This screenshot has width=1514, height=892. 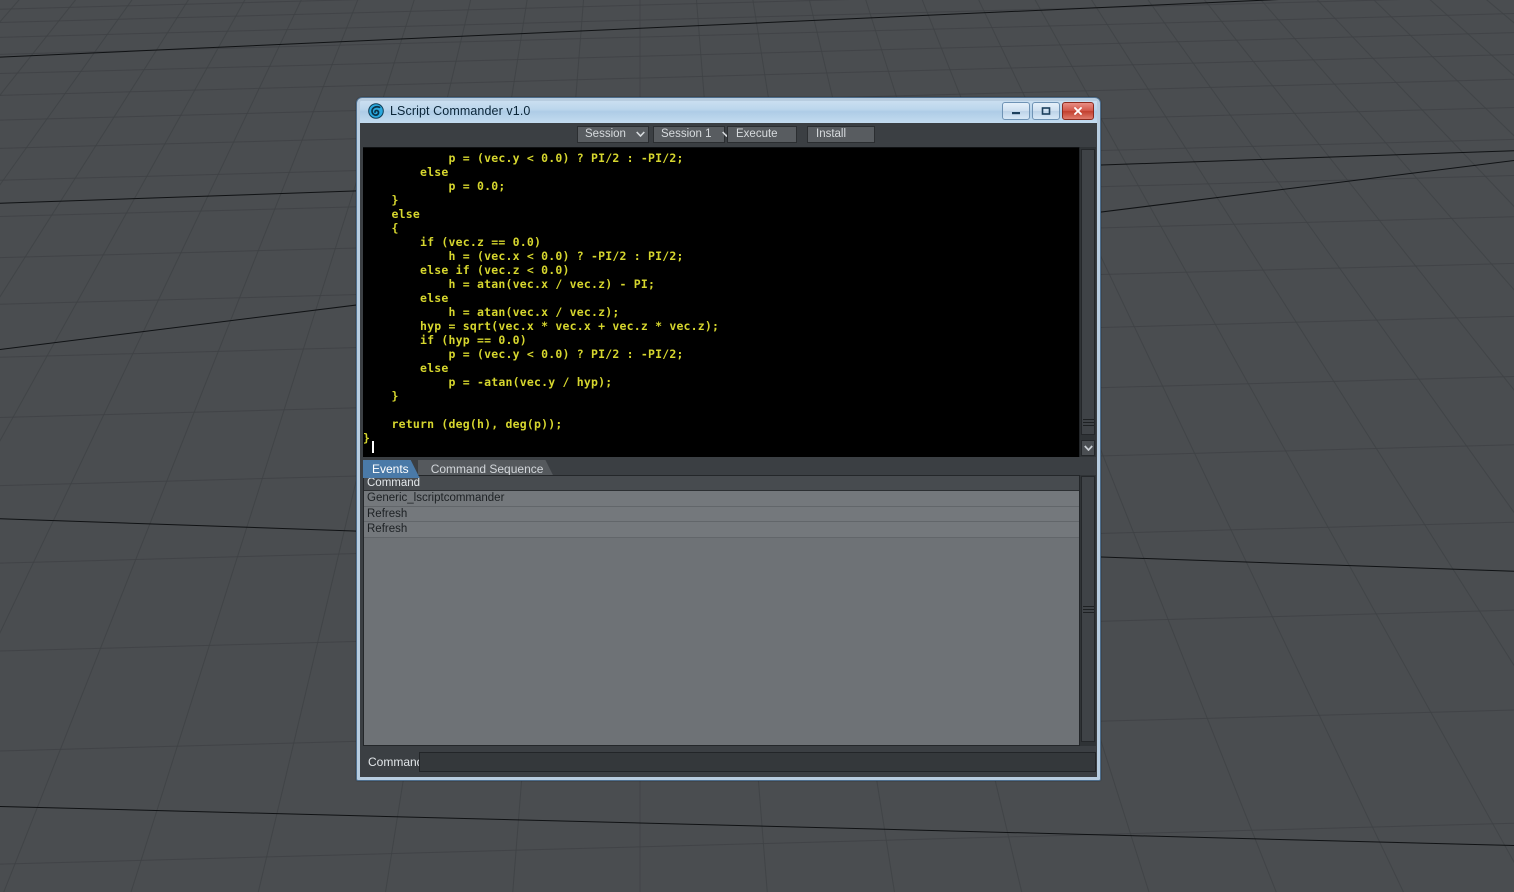 What do you see at coordinates (1078, 110) in the screenshot?
I see `close-button` at bounding box center [1078, 110].